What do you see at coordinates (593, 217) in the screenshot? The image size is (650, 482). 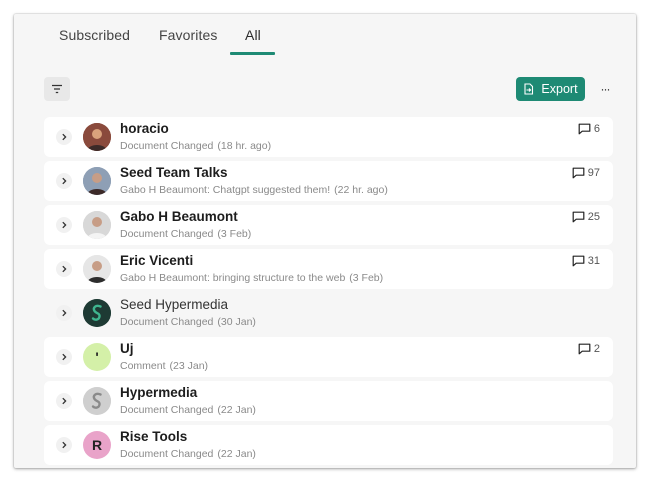 I see `comment-count-value: 25` at bounding box center [593, 217].